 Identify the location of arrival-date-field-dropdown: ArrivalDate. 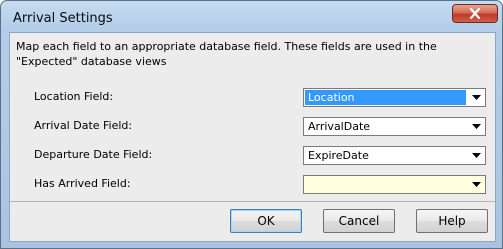
(394, 126).